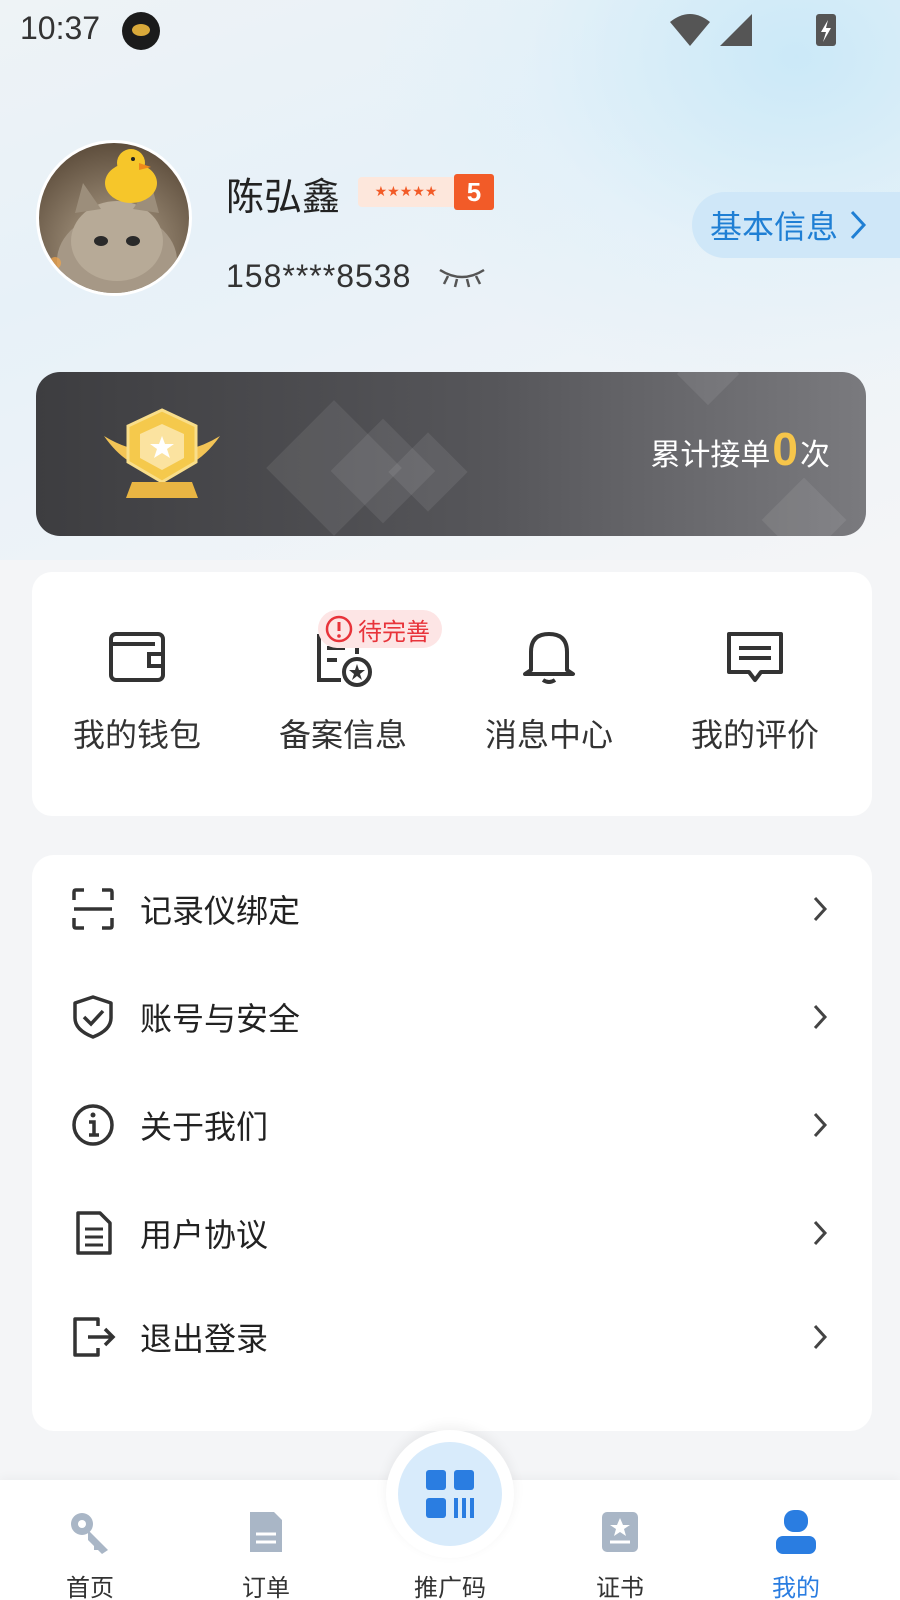 The width and height of the screenshot is (900, 1600). Describe the element at coordinates (220, 1019) in the screenshot. I see `menu-label: 账号与安全` at that location.